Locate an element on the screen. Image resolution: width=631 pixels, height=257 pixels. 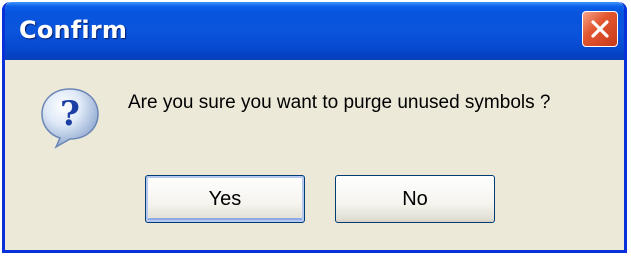
close-button is located at coordinates (600, 29).